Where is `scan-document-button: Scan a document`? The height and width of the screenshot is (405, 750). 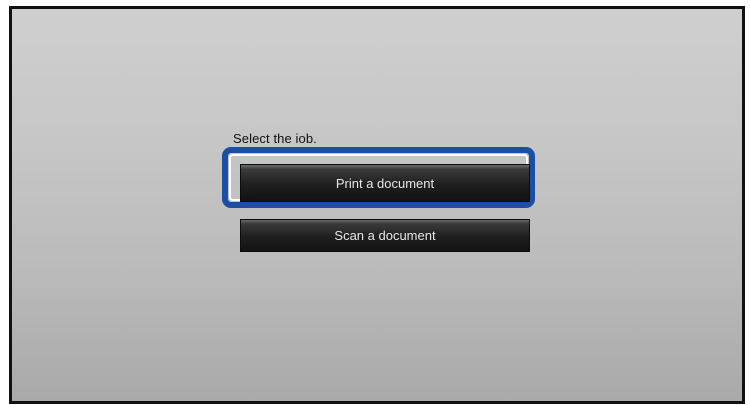 scan-document-button: Scan a document is located at coordinates (385, 235).